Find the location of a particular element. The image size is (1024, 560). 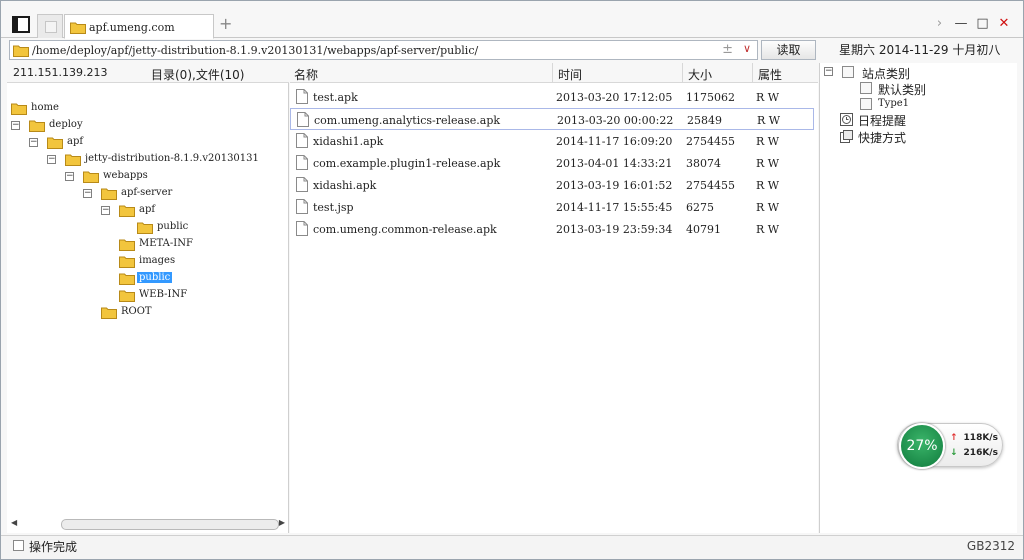

file-time: 2013-03-19 23:59:34 is located at coordinates (614, 229).